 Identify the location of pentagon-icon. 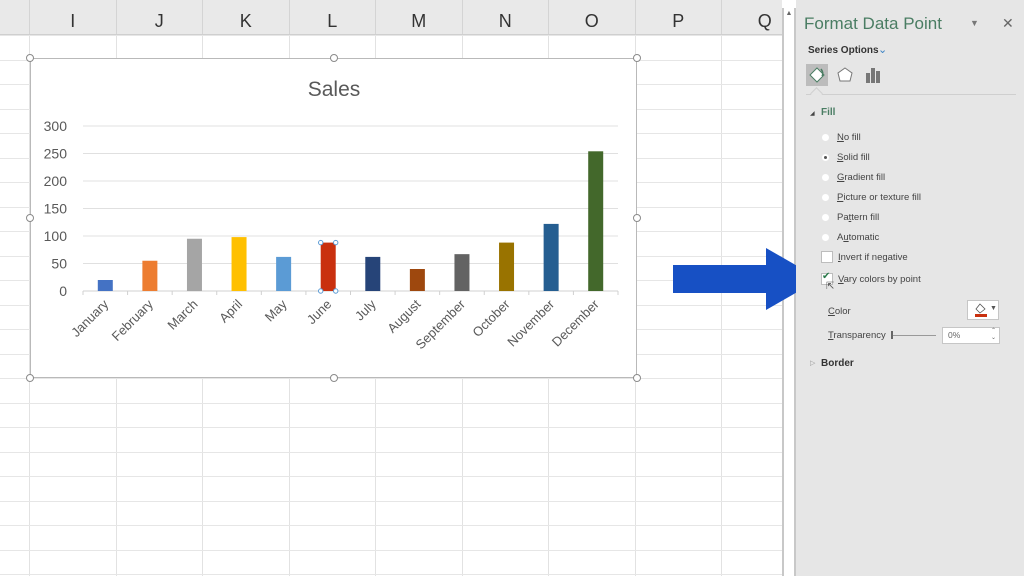
(845, 74).